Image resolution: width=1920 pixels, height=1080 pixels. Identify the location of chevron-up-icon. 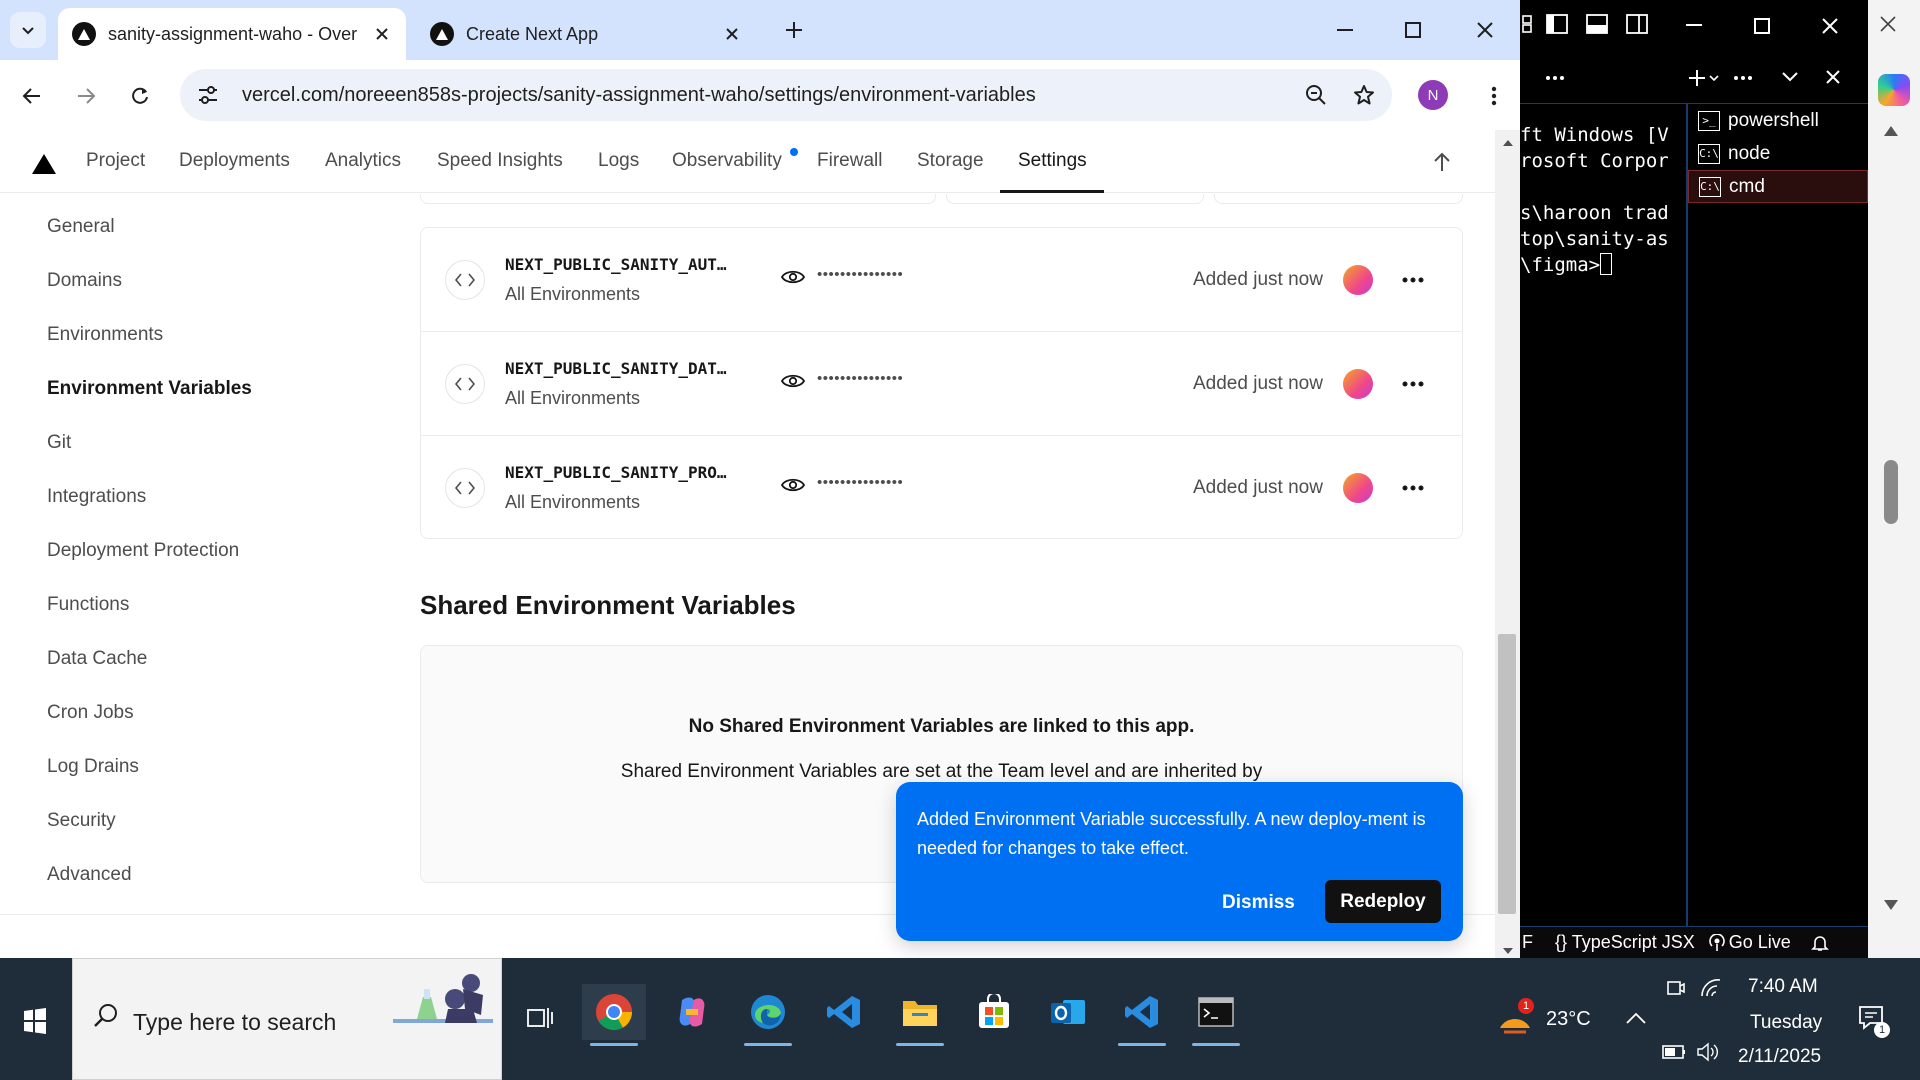
(1636, 1018).